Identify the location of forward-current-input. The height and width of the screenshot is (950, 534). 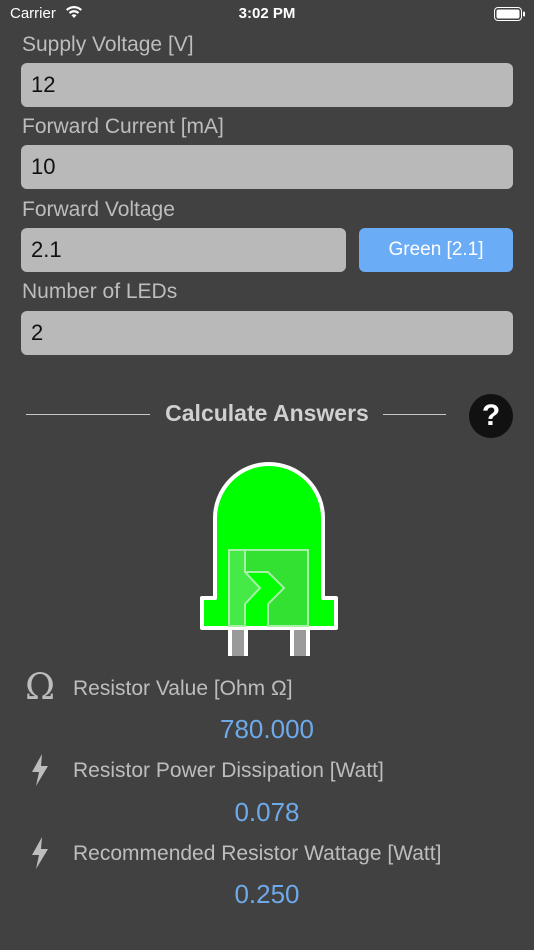
(267, 167).